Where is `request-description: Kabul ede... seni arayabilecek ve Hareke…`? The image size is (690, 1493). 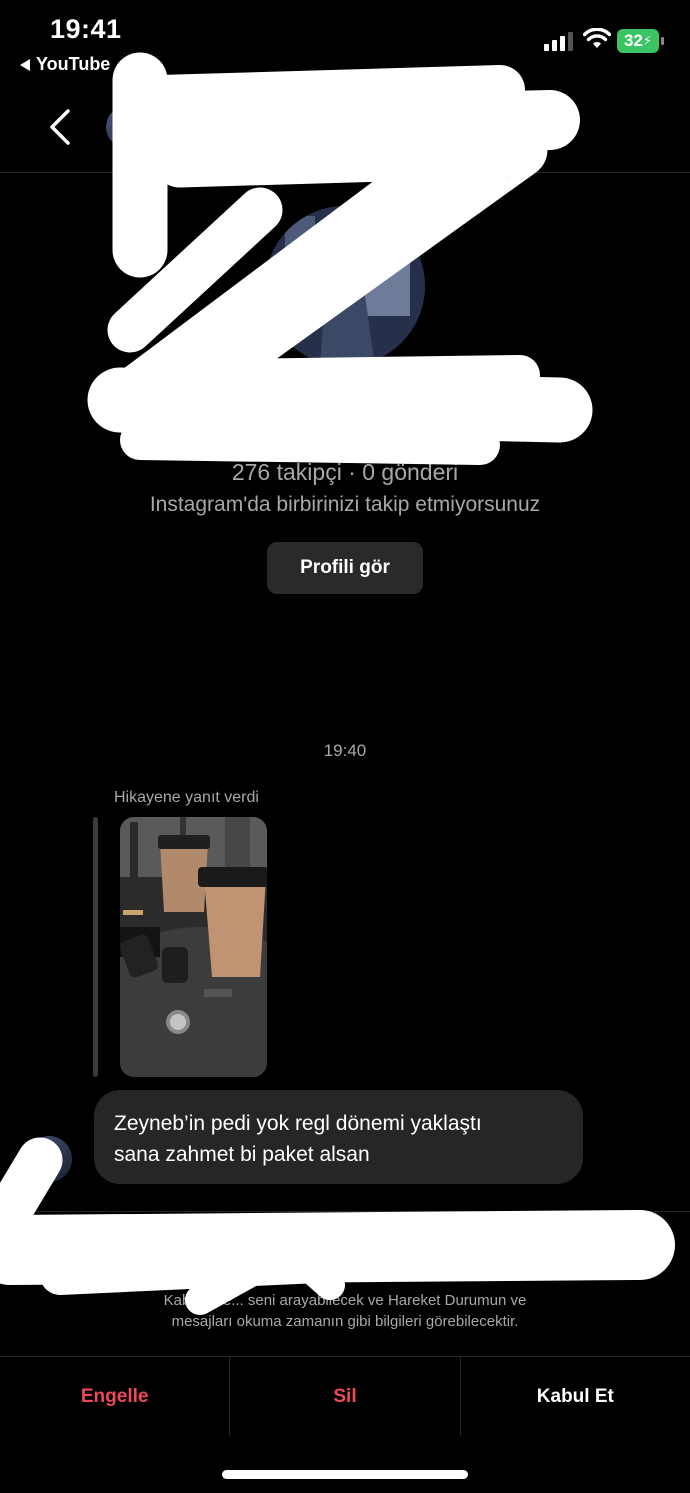 request-description: Kabul ede... seni arayabilecek ve Hareke… is located at coordinates (345, 1311).